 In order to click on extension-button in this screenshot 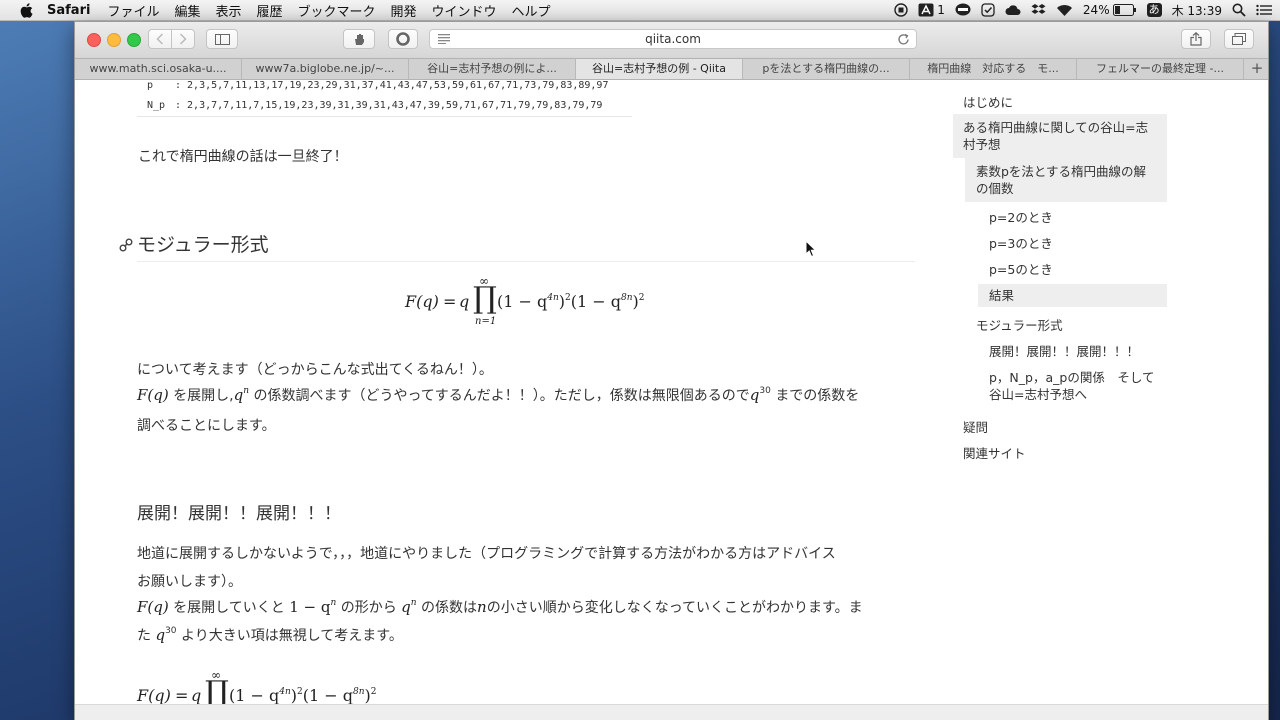, I will do `click(359, 39)`.